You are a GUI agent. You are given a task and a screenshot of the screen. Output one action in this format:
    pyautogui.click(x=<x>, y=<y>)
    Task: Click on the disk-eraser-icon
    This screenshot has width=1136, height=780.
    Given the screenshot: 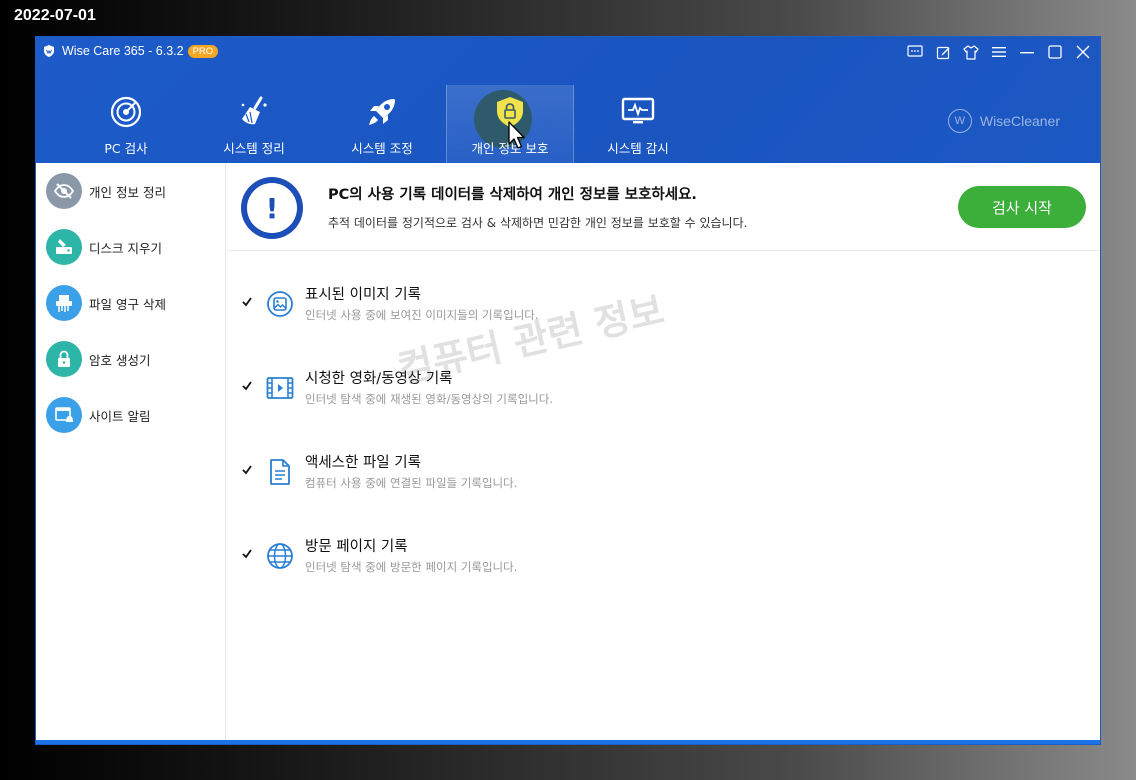 What is the action you would take?
    pyautogui.click(x=64, y=247)
    